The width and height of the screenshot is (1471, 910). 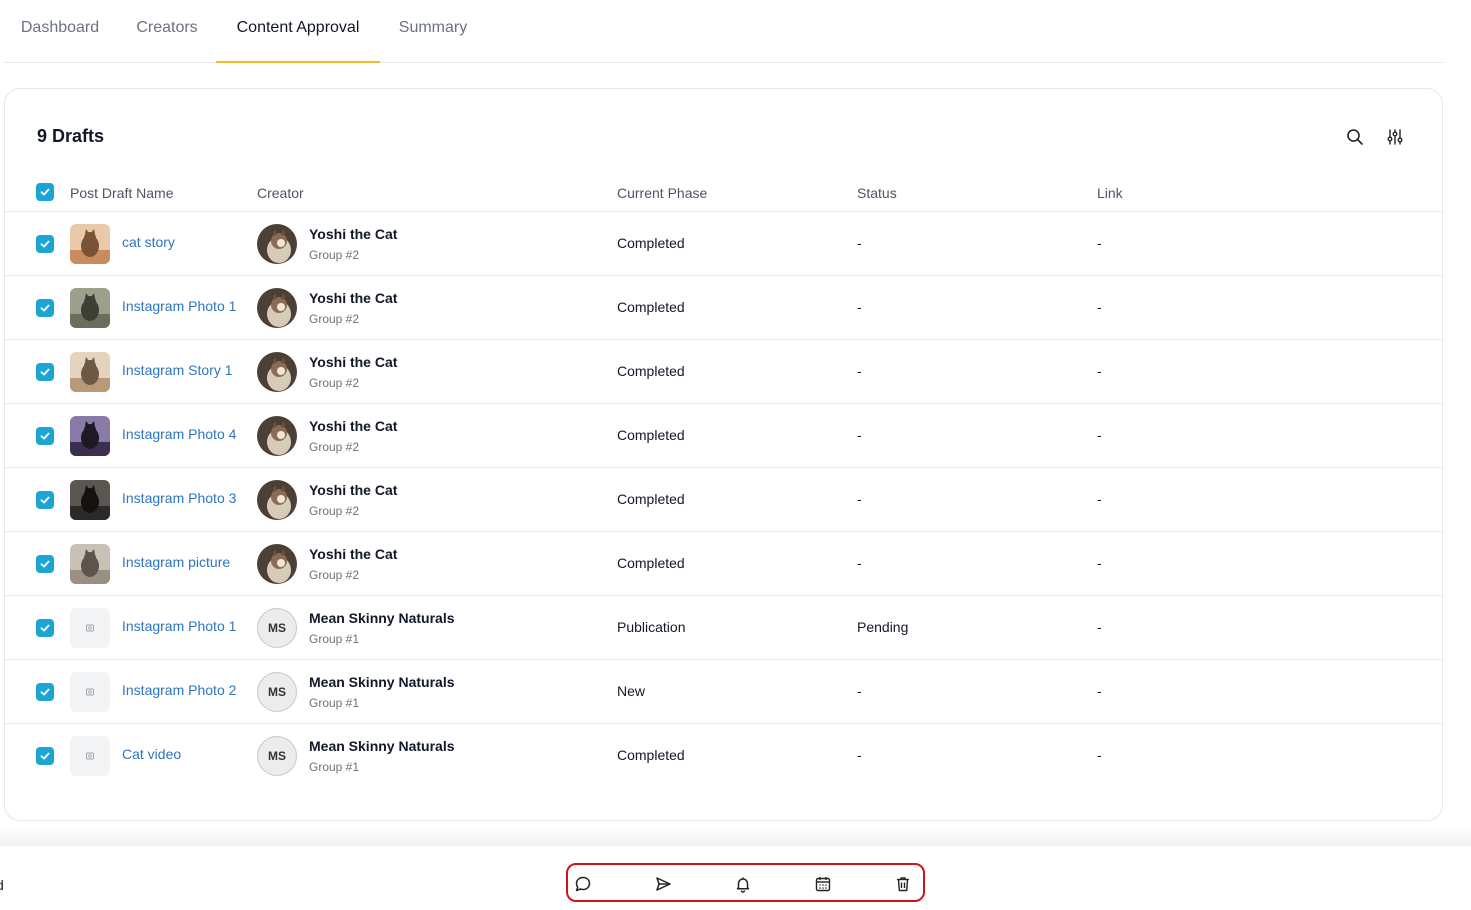 What do you see at coordinates (1395, 137) in the screenshot?
I see `sliders-icon` at bounding box center [1395, 137].